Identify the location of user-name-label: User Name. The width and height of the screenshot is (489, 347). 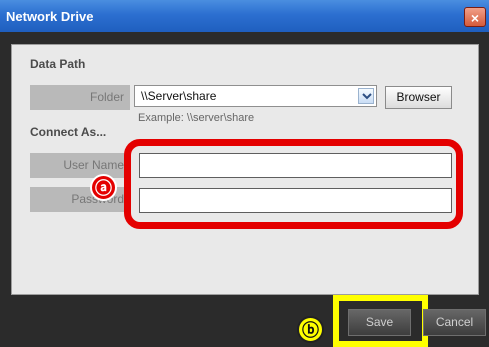
(80, 165).